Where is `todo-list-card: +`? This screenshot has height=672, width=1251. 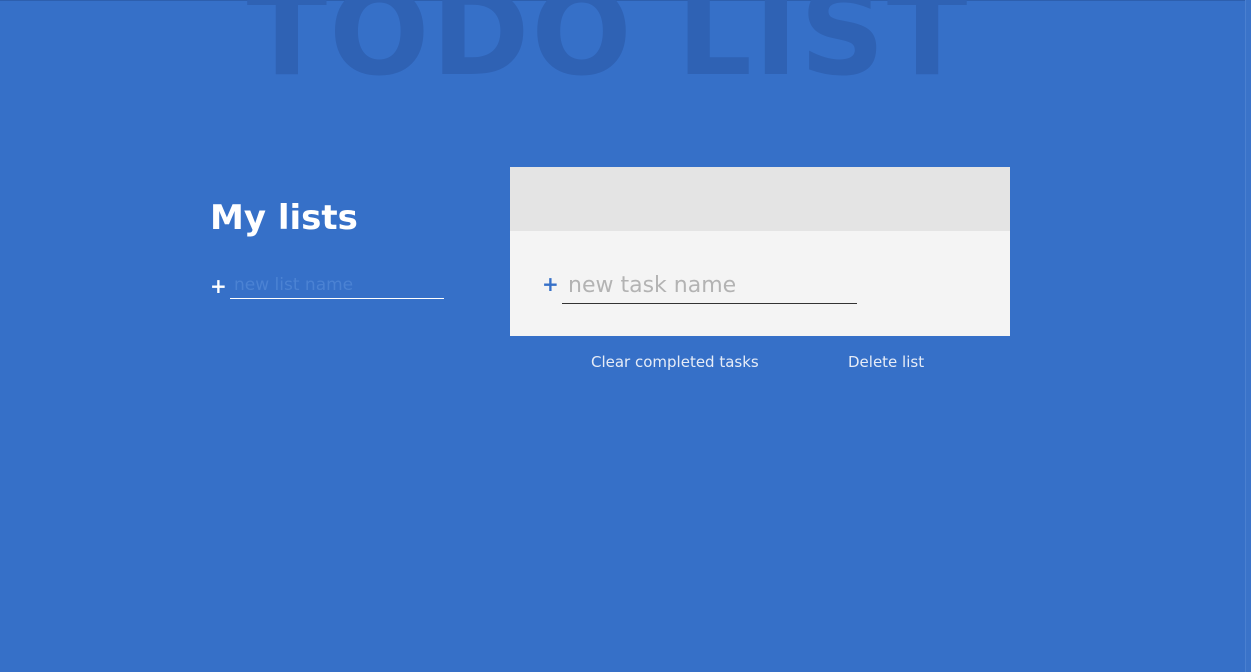 todo-list-card: + is located at coordinates (760, 251).